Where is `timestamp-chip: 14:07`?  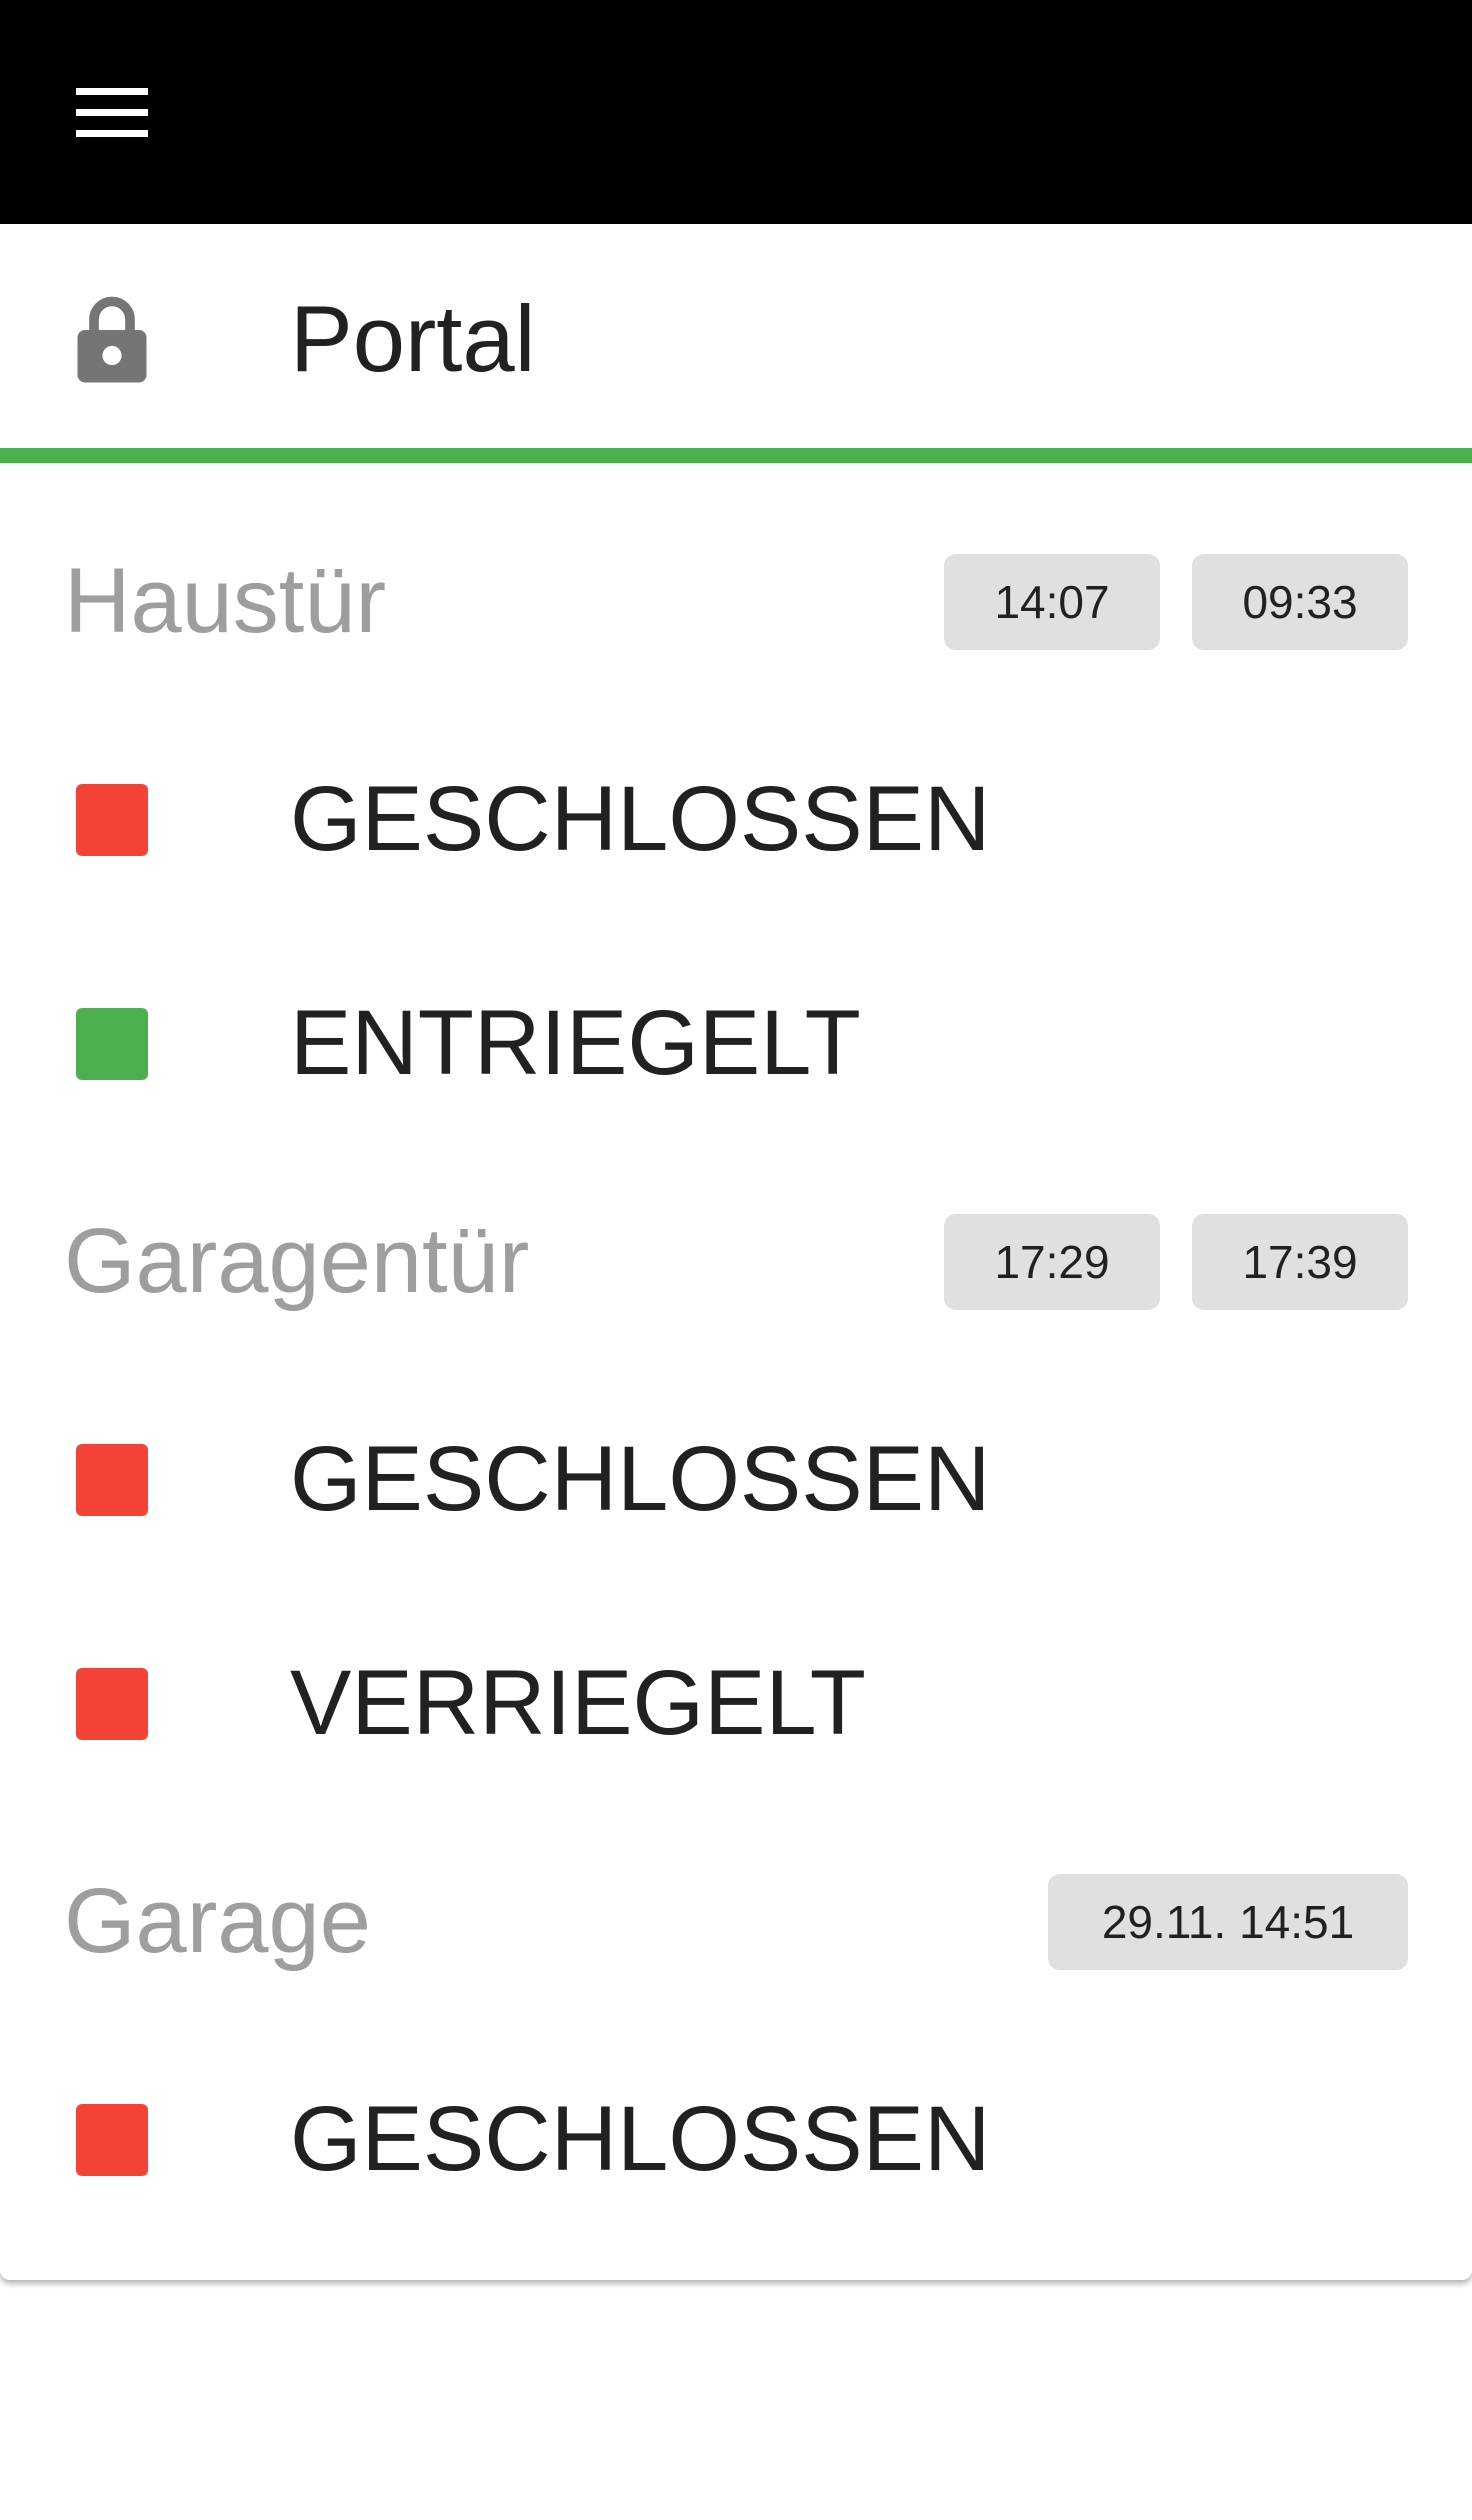 timestamp-chip: 14:07 is located at coordinates (1052, 602).